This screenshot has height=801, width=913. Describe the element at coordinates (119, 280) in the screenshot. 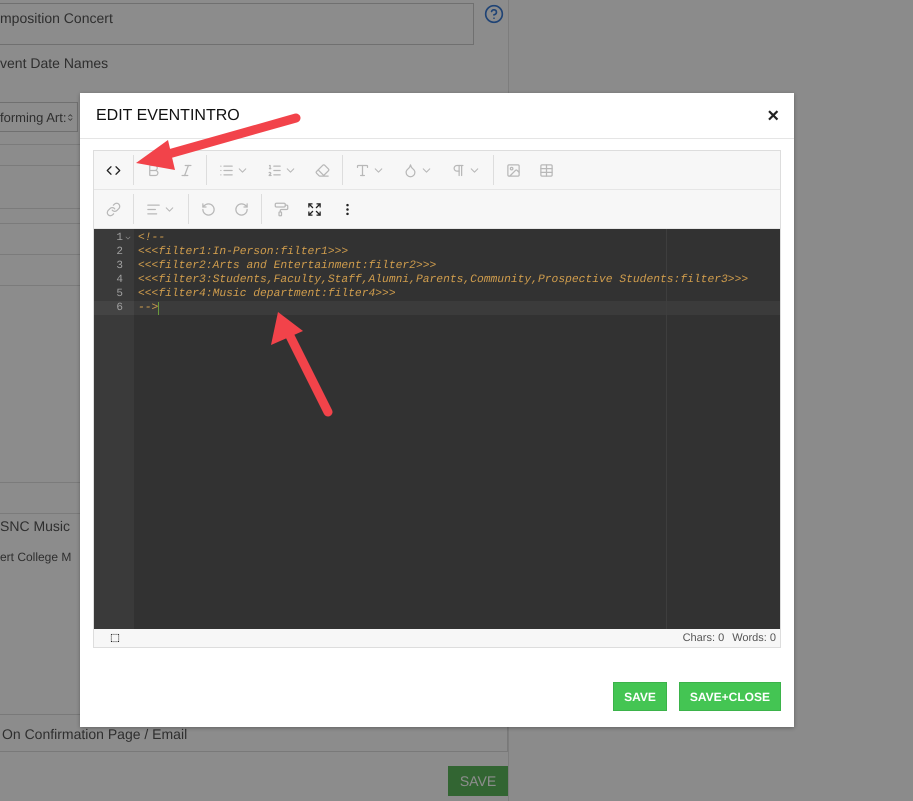

I see `line-number: 4` at that location.